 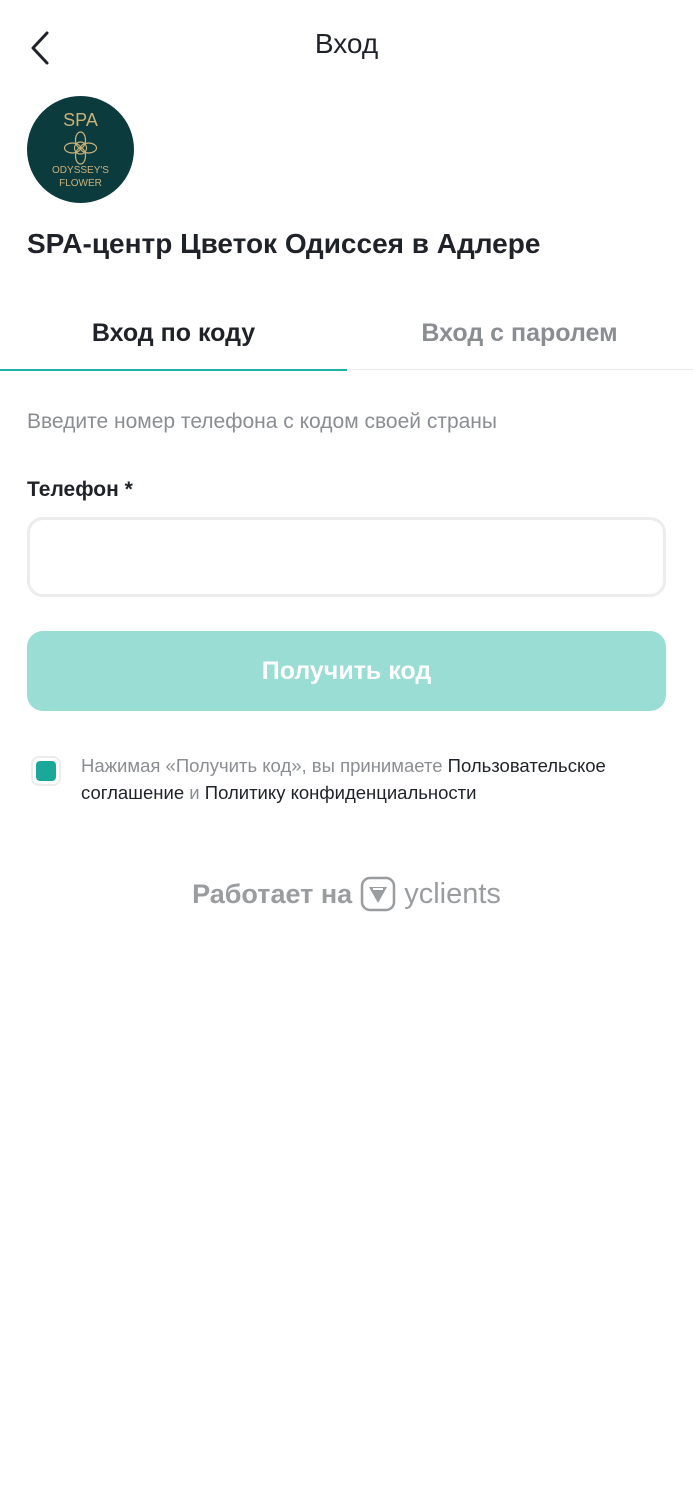 I want to click on login-tabs: Вход по коду Вход с паролем, so click(x=346, y=333).